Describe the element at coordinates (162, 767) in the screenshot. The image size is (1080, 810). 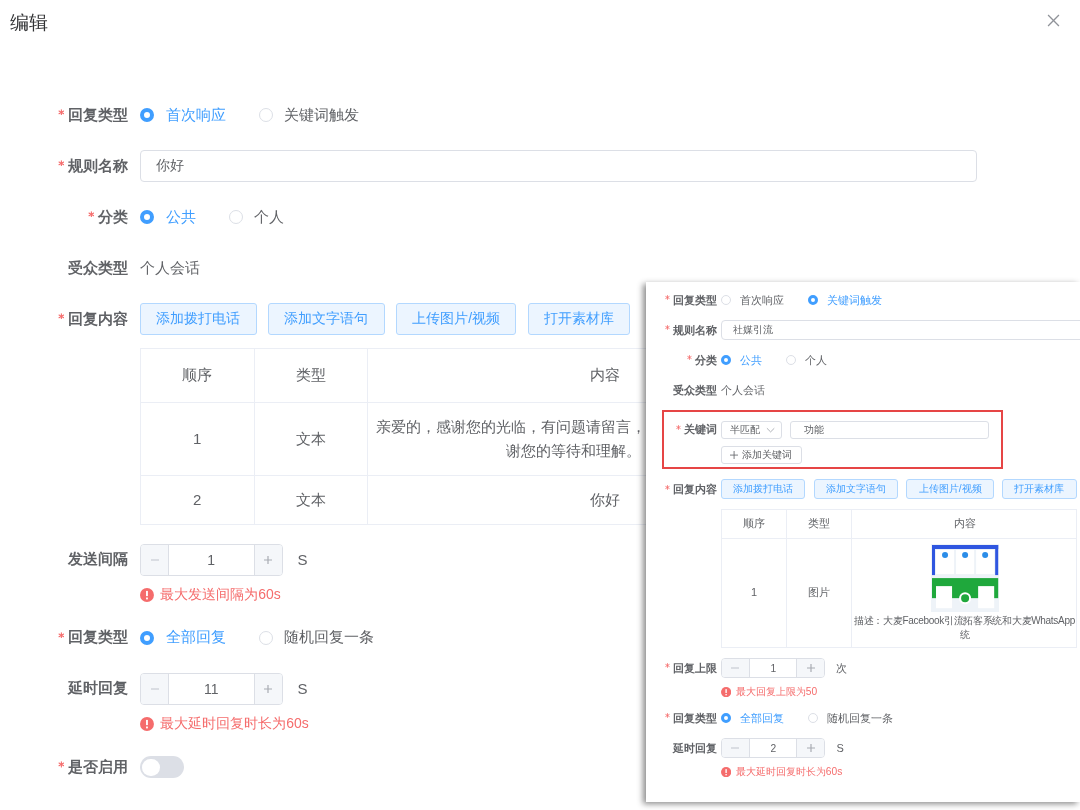
I see `toggle-switch` at that location.